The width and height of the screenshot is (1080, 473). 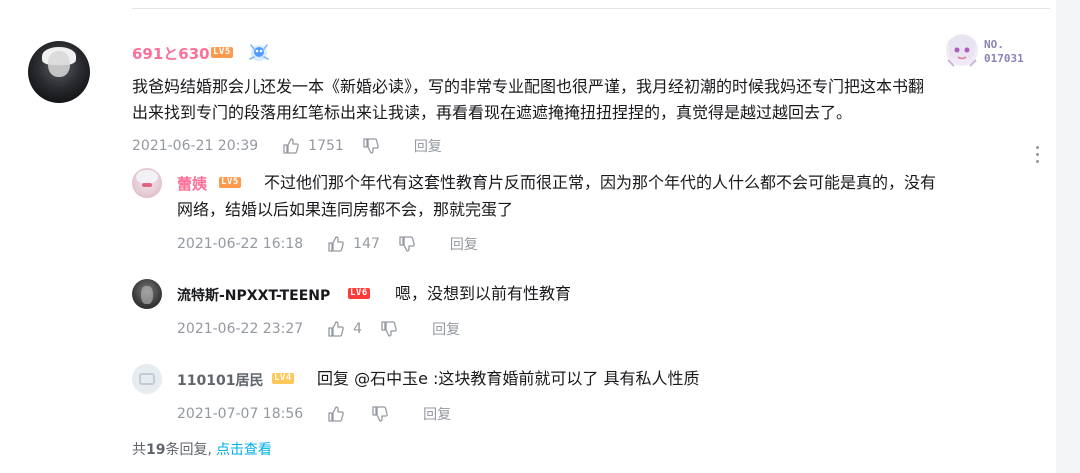 I want to click on reply-username: 流特斯-NPXXT-TEENP, so click(x=253, y=295).